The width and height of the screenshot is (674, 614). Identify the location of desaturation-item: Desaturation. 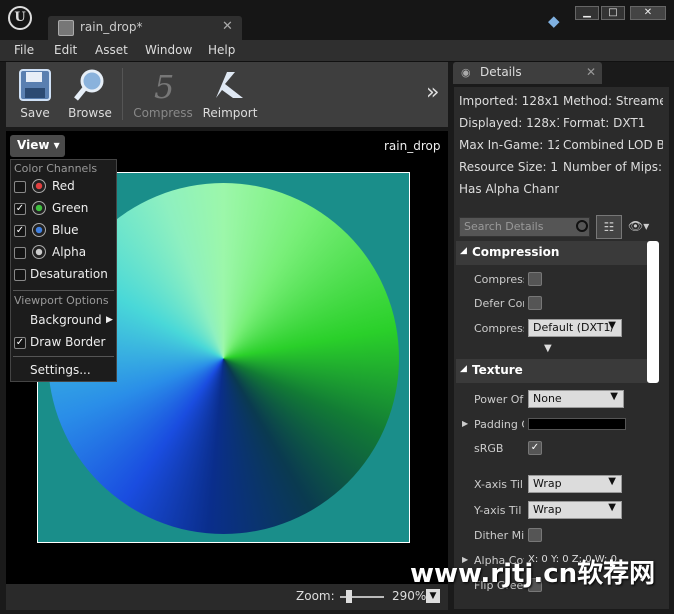
(63, 275).